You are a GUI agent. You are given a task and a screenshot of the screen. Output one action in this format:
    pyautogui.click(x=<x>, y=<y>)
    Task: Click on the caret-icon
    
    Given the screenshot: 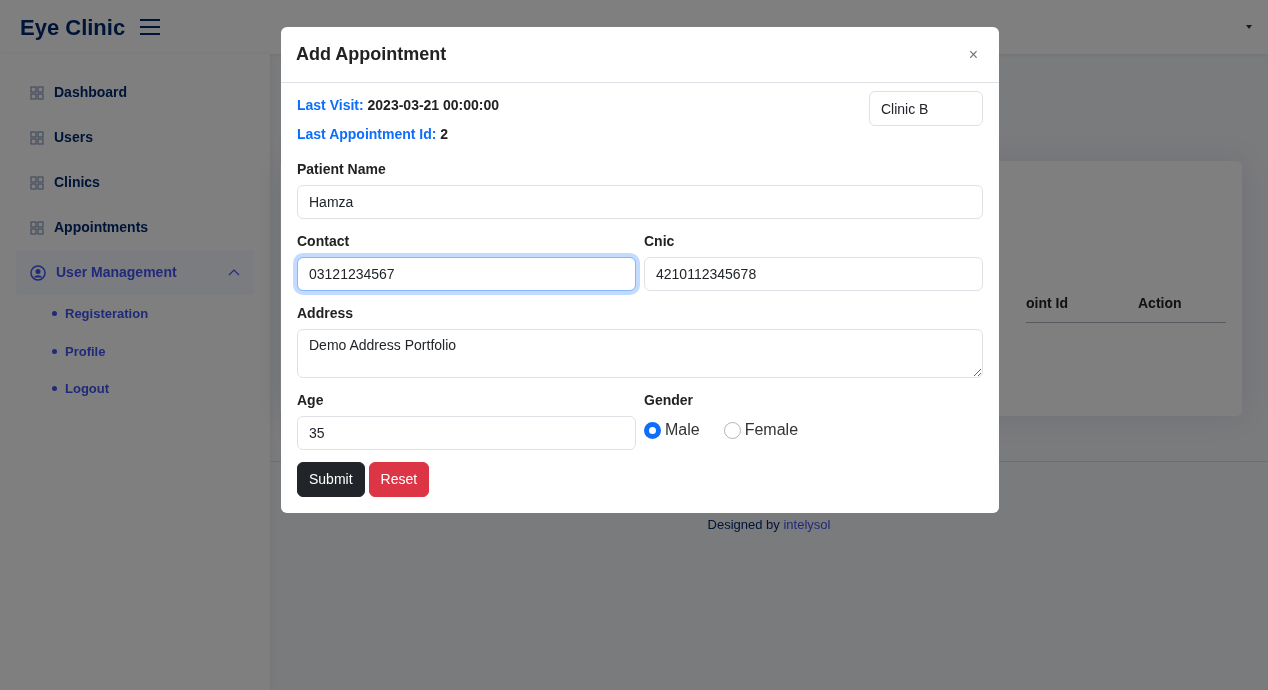 What is the action you would take?
    pyautogui.click(x=1249, y=27)
    